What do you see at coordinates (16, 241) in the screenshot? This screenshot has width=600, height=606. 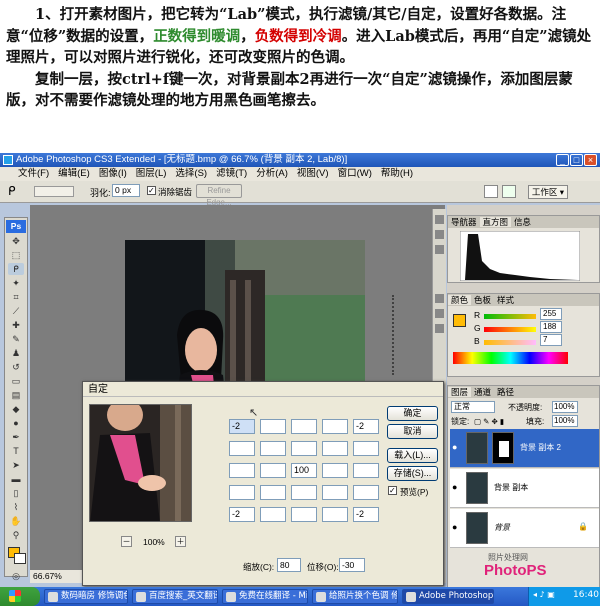 I see `move-tool-icon: ✥` at bounding box center [16, 241].